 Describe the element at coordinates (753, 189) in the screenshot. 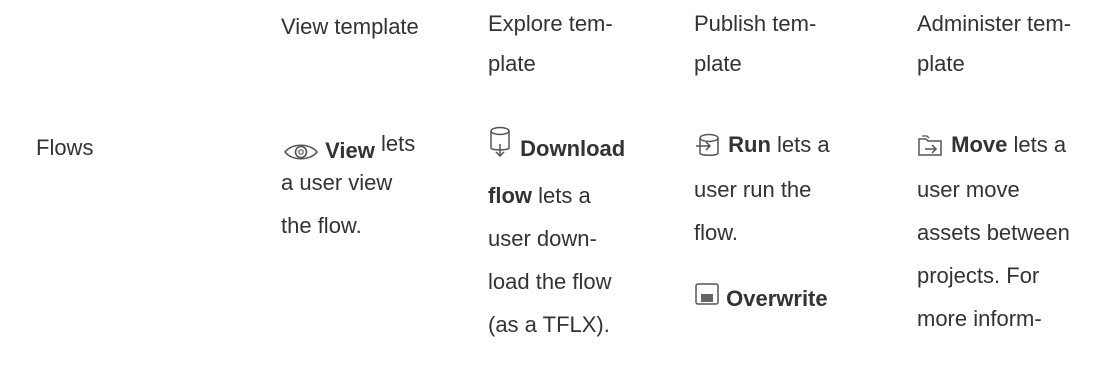

I see `publish-text-line: user run the` at that location.